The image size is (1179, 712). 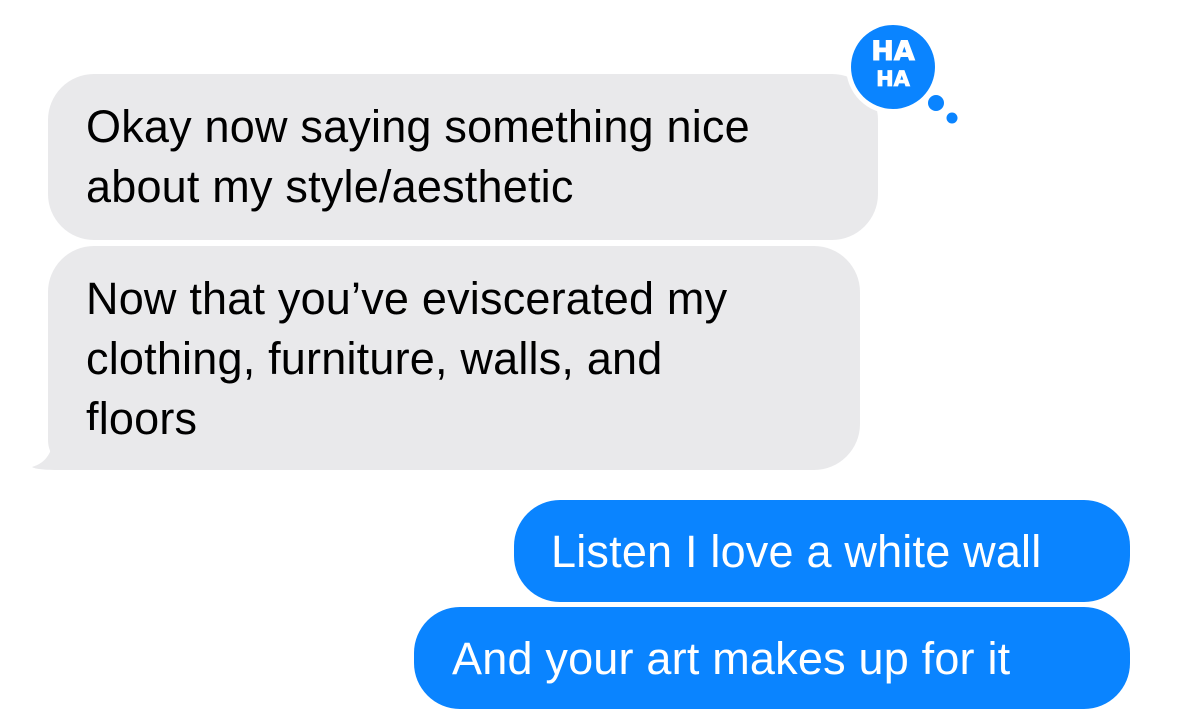 What do you see at coordinates (893, 51) in the screenshot?
I see `reaction-text-line1: HA` at bounding box center [893, 51].